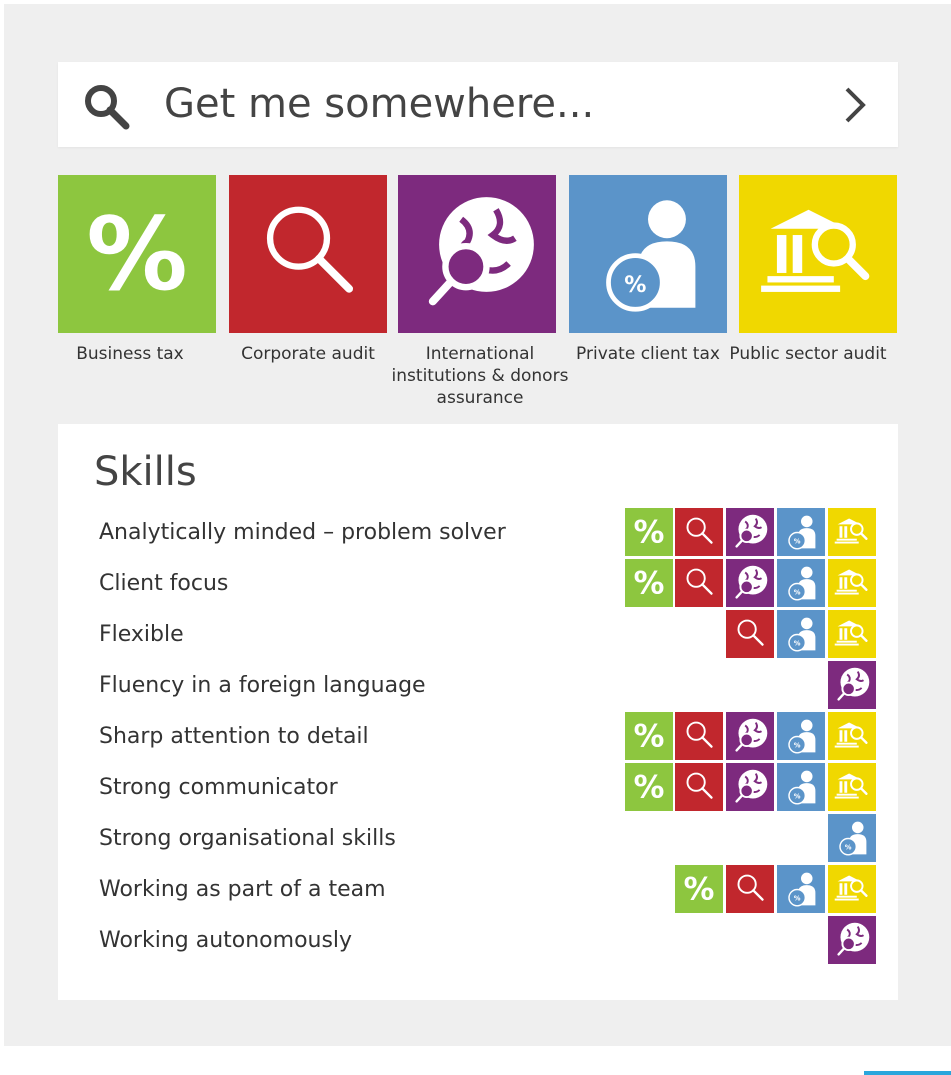  What do you see at coordinates (648, 354) in the screenshot?
I see `category-label-private-client: Private client tax` at bounding box center [648, 354].